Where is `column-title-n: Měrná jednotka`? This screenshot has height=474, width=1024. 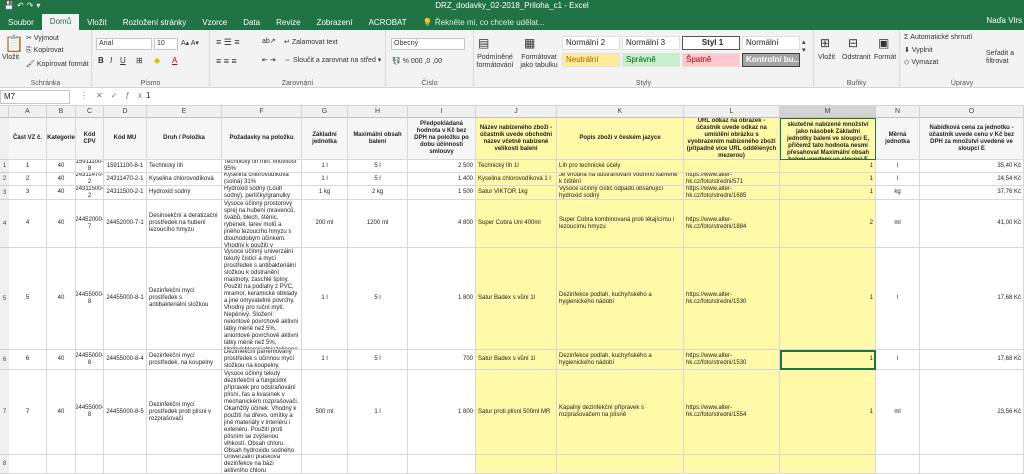
column-title-n: Měrná jednotka is located at coordinates (898, 139).